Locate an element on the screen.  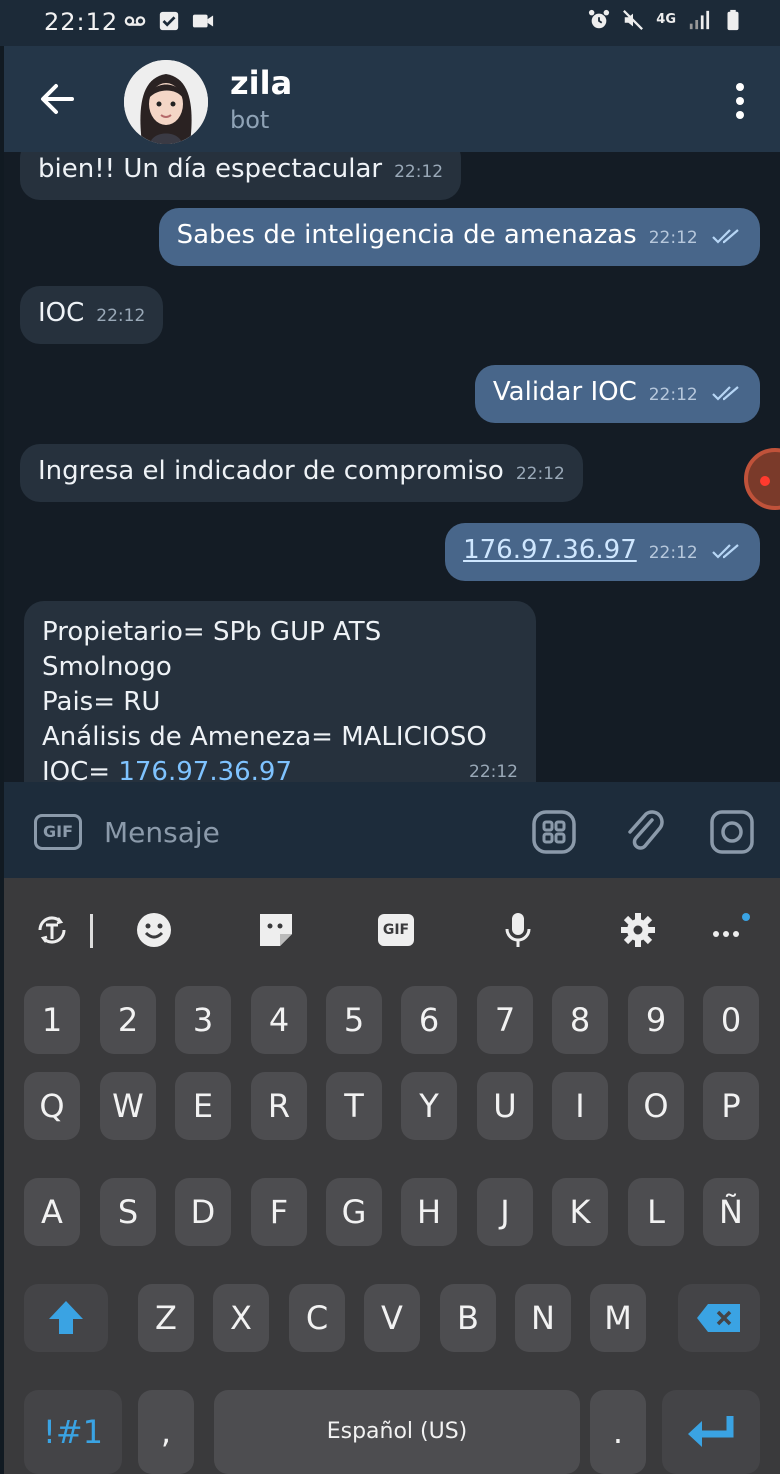
message-line: Pais= RU is located at coordinates (101, 702).